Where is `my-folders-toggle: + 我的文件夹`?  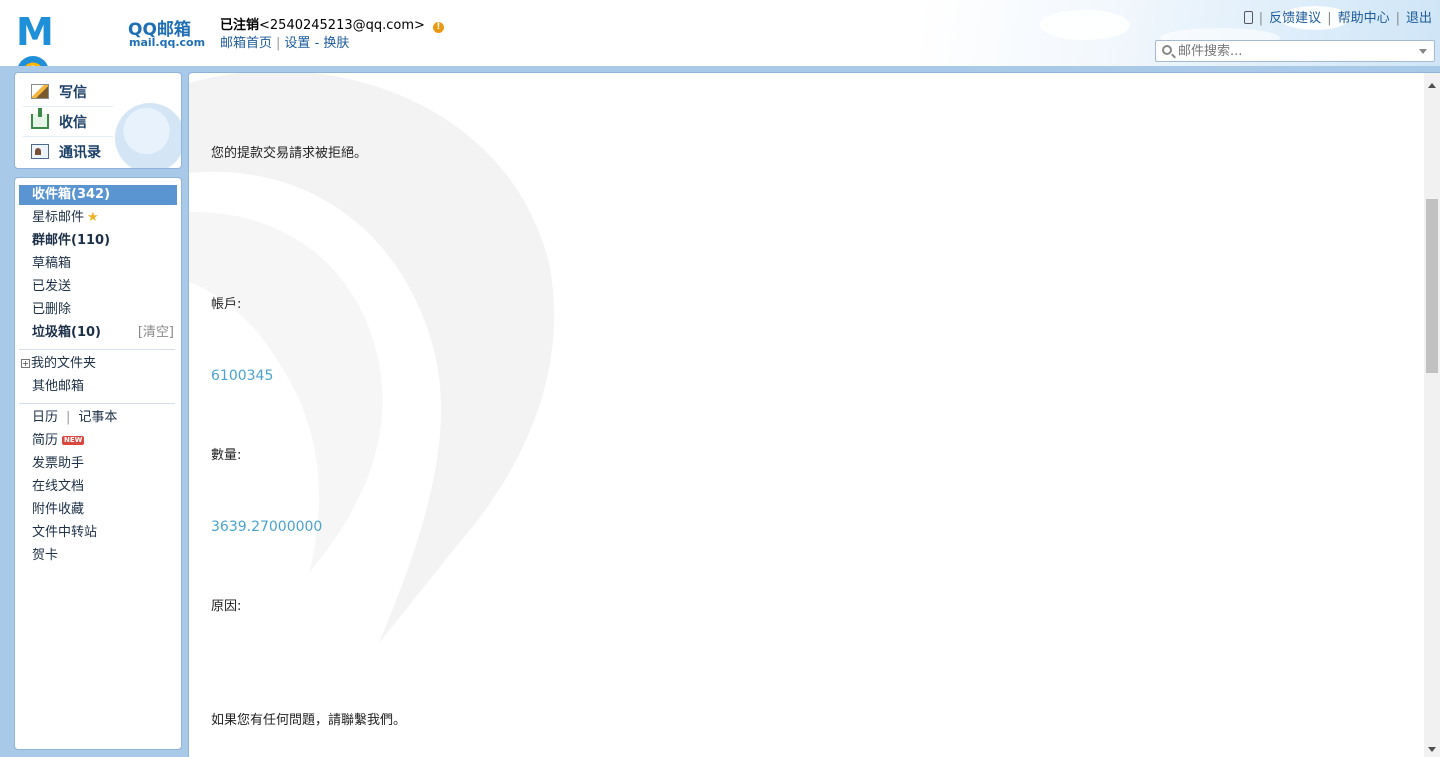
my-folders-toggle: + 我的文件夹 is located at coordinates (58, 364).